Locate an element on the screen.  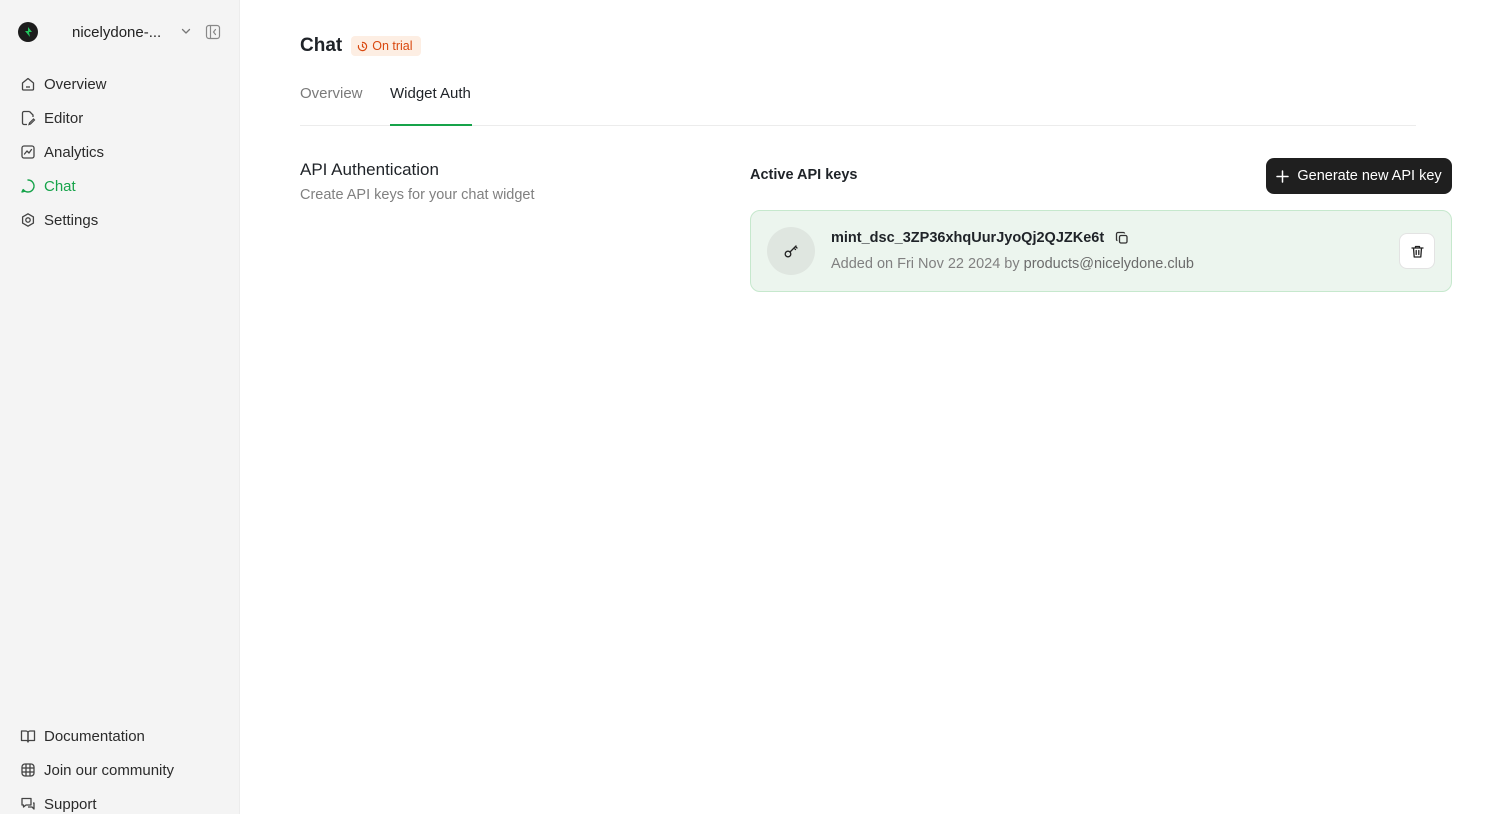
sidebar-item-community: Join our community is located at coordinates (97, 770).